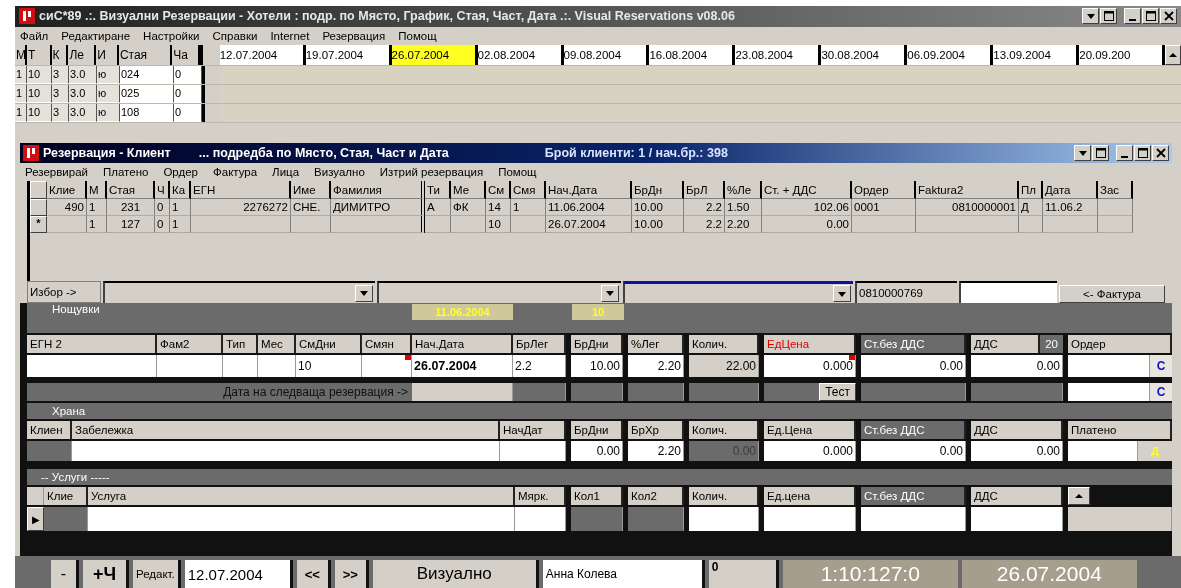 This screenshot has width=1181, height=588. What do you see at coordinates (498, 208) in the screenshot?
I see `table-cell: 14` at bounding box center [498, 208].